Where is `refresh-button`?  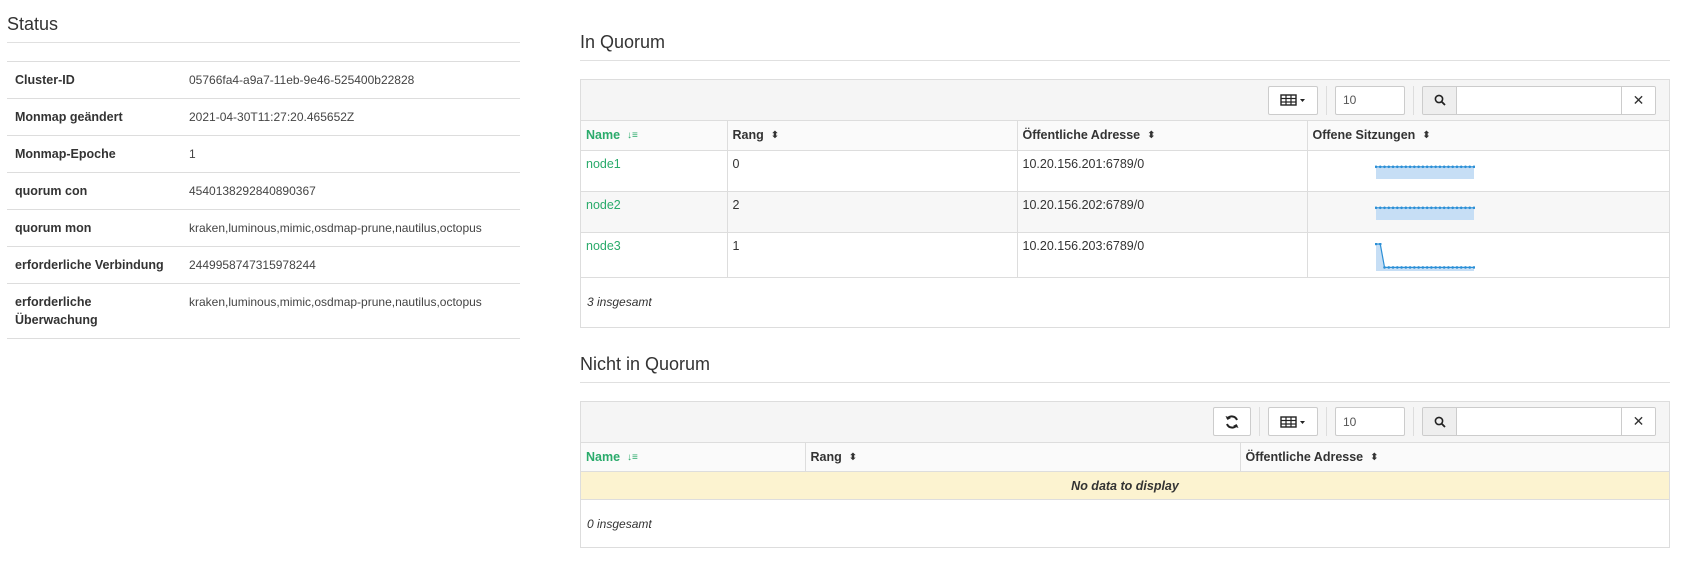
refresh-button is located at coordinates (1232, 421).